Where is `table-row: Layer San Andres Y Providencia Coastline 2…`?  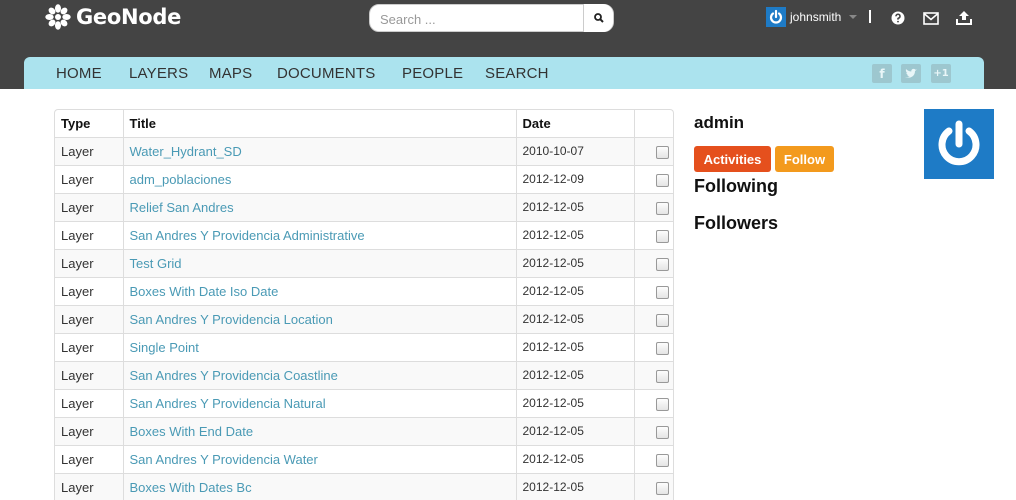
table-row: Layer San Andres Y Providencia Coastline 2… is located at coordinates (364, 374).